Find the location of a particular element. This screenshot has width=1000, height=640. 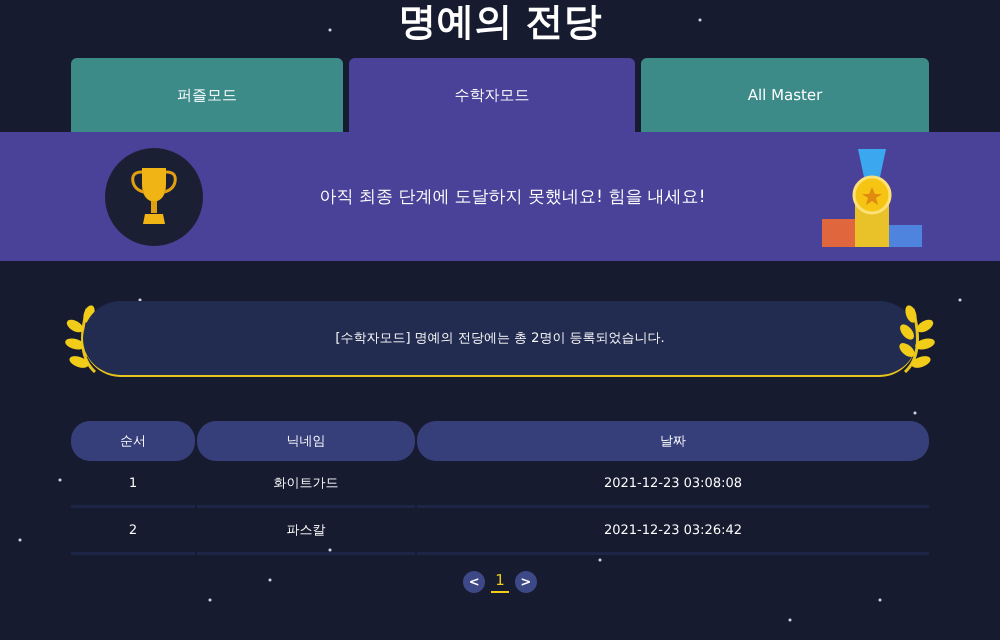

page-title: 명예의 전당 is located at coordinates (500, 22).